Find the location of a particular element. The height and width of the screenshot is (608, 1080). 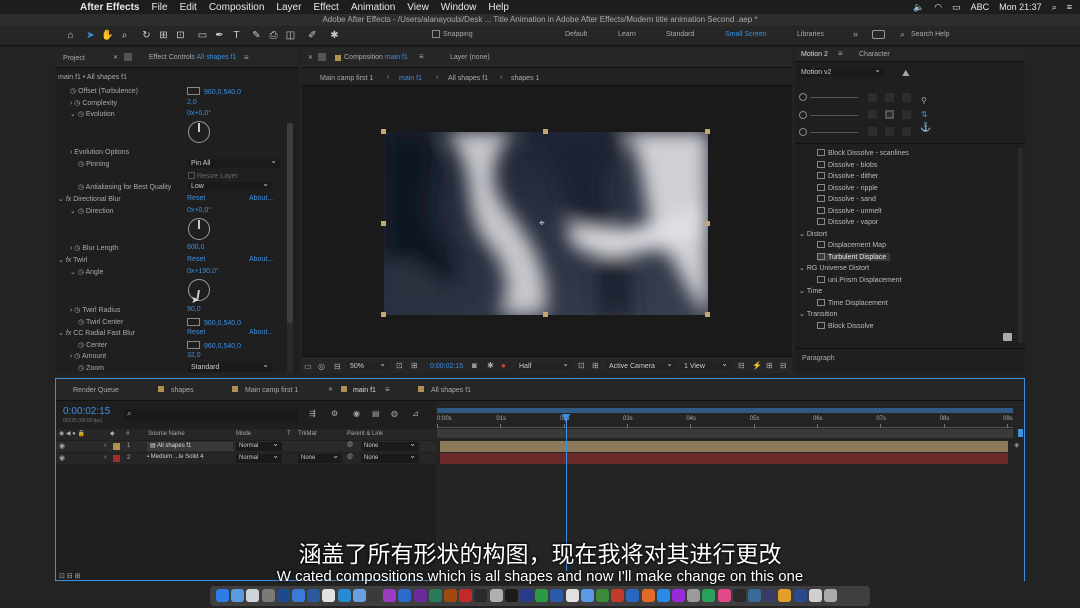

workspace-default: Default is located at coordinates (576, 34).